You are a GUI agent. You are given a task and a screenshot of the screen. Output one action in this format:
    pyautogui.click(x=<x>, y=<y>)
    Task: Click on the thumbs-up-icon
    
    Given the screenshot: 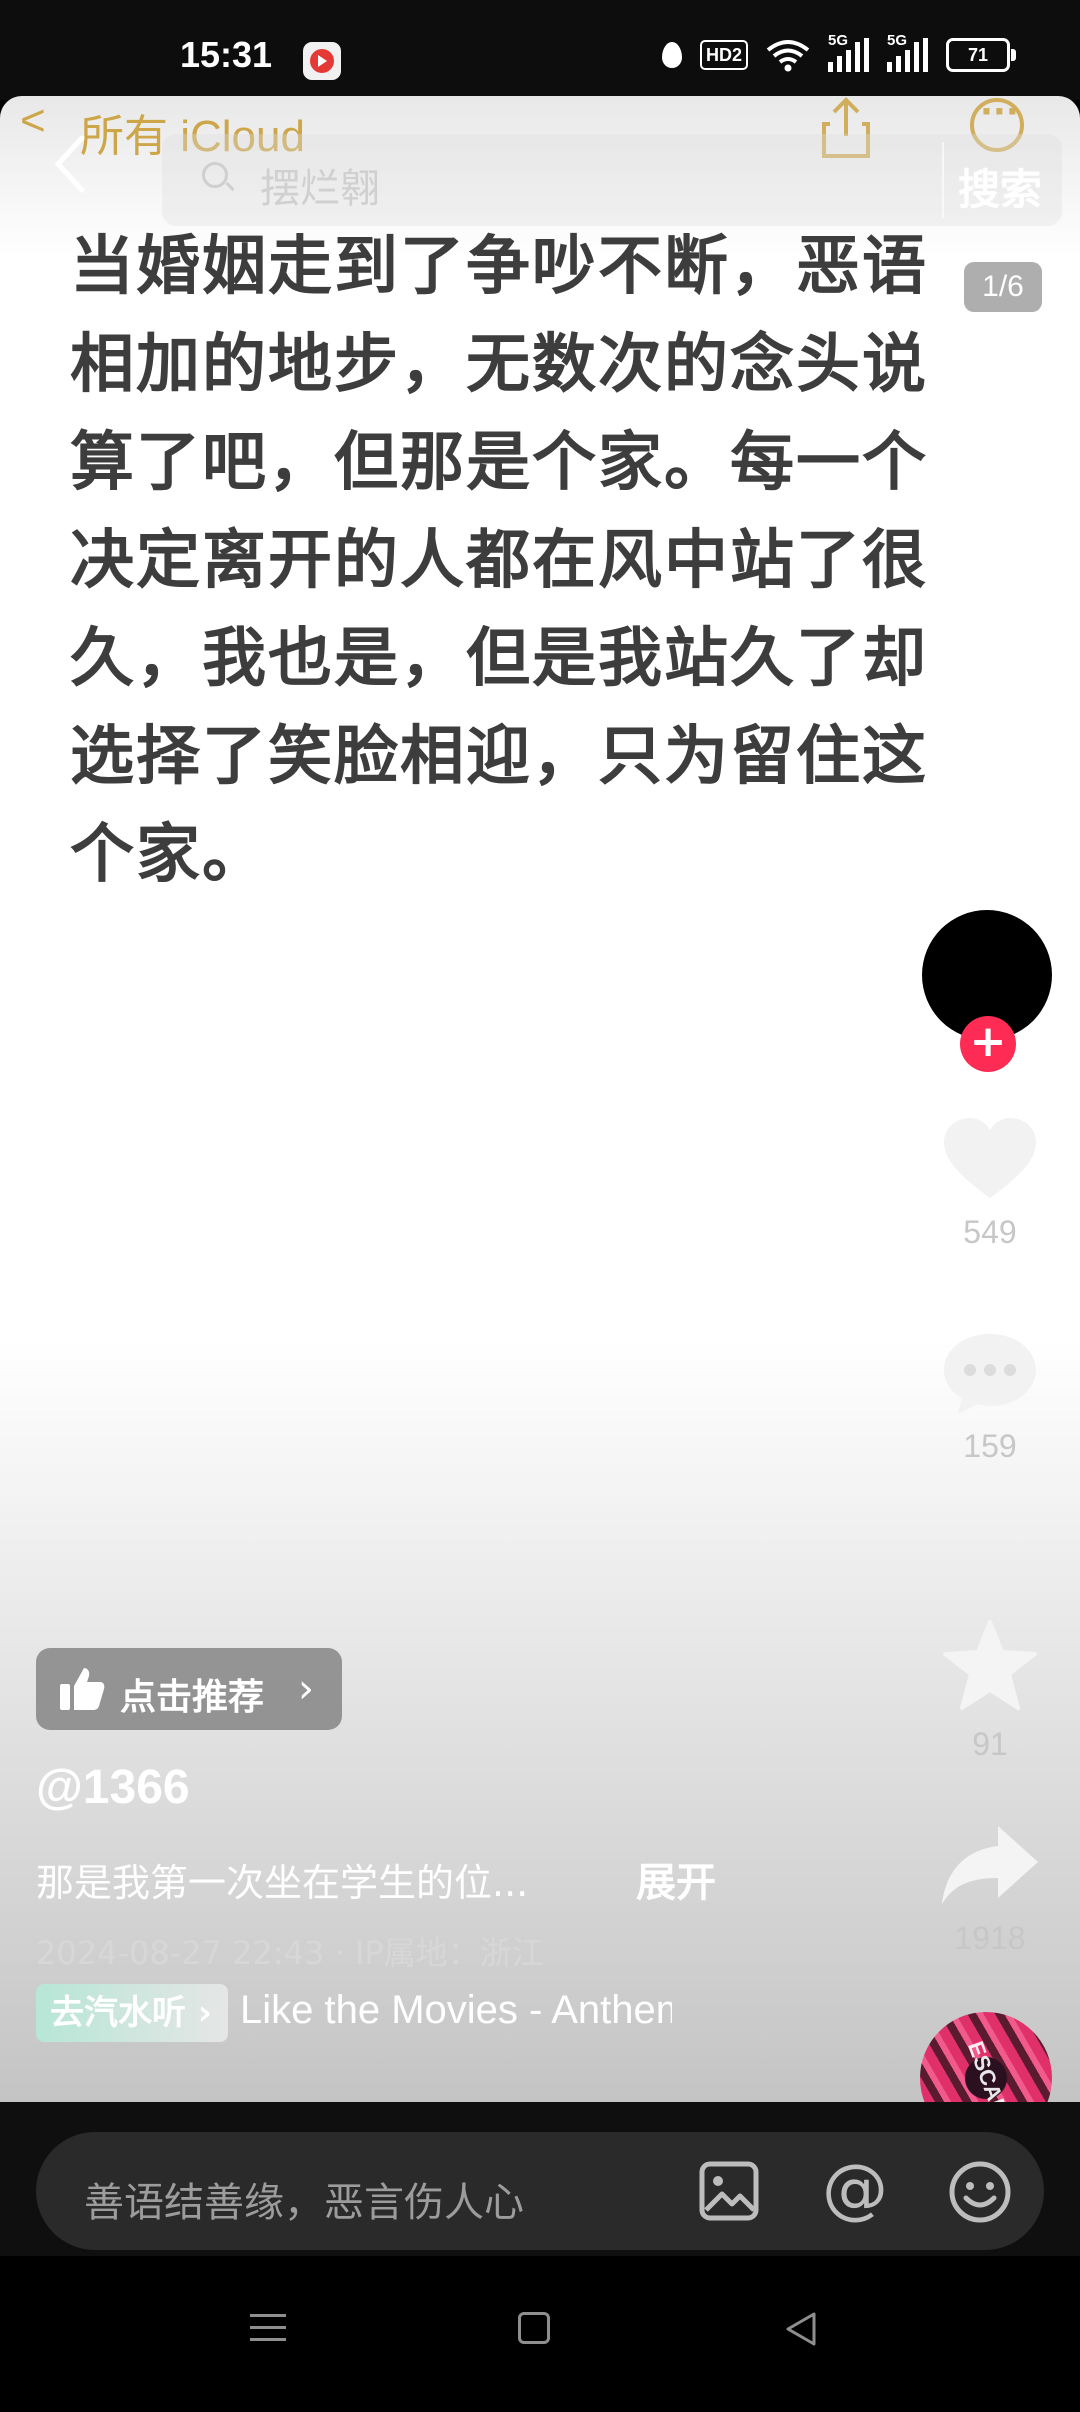 What is the action you would take?
    pyautogui.click(x=82, y=1693)
    